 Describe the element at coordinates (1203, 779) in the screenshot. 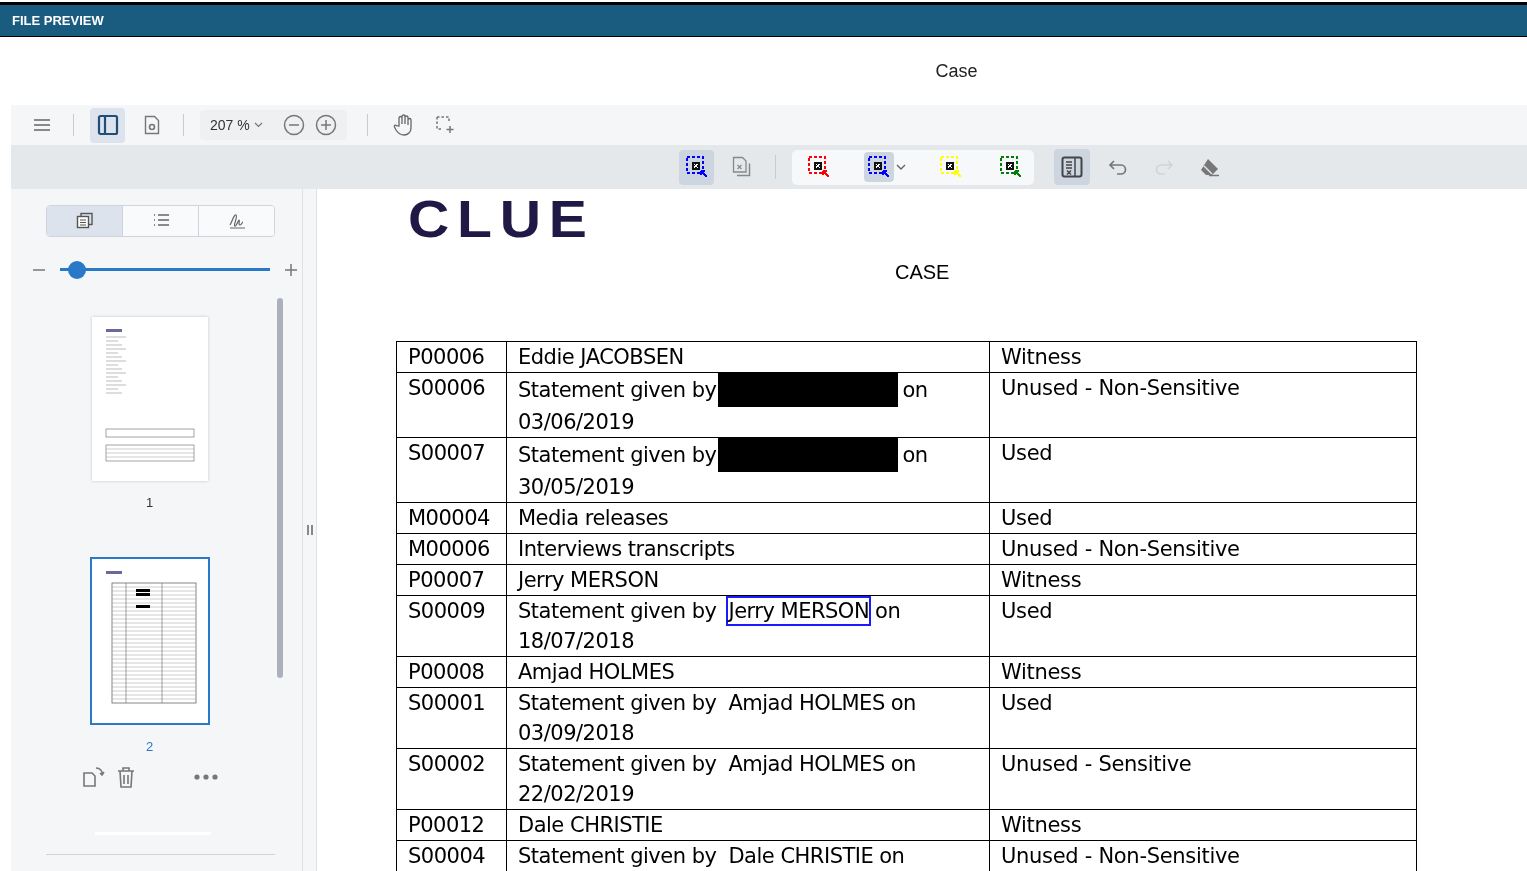

I see `table-cell: Unused - Sensitive` at that location.